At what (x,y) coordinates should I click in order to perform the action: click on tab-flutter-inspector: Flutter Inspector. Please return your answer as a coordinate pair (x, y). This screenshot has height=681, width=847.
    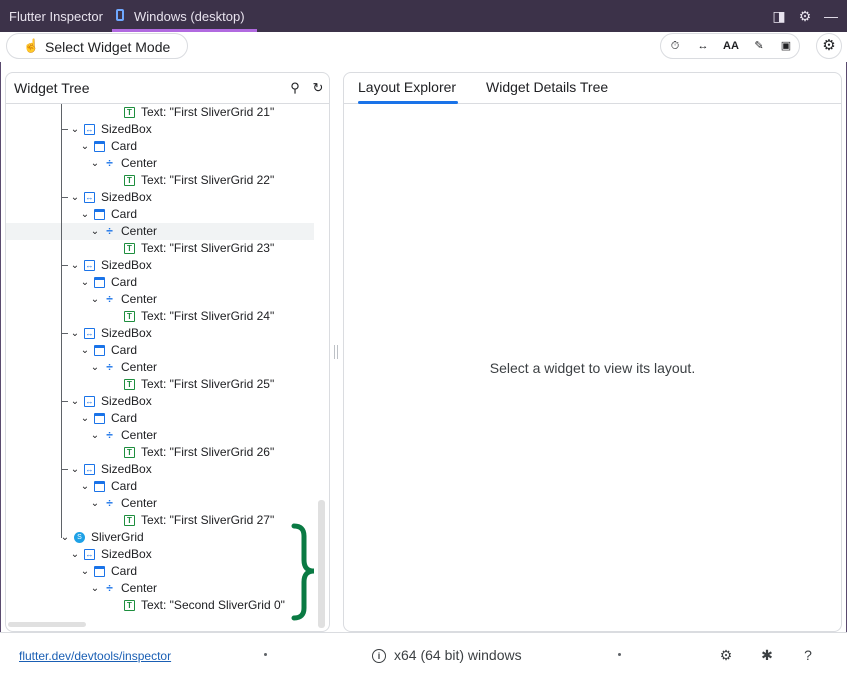
    Looking at the image, I should click on (56, 16).